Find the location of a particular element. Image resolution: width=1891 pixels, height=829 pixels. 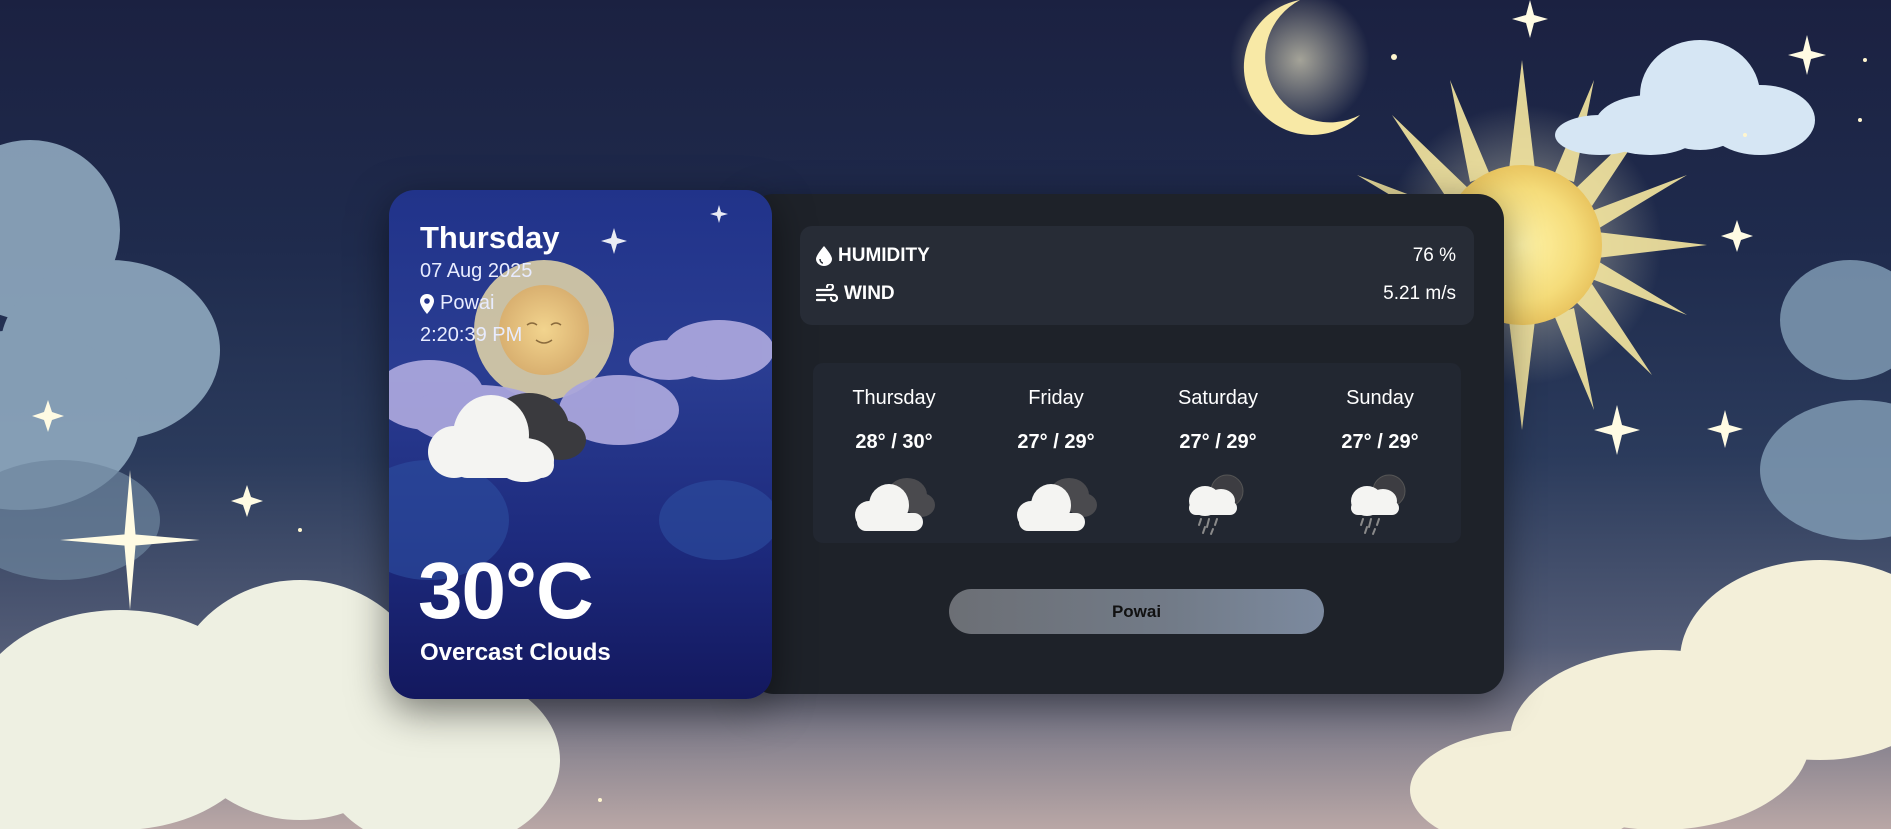

wind-label-group: WIND is located at coordinates (855, 294).